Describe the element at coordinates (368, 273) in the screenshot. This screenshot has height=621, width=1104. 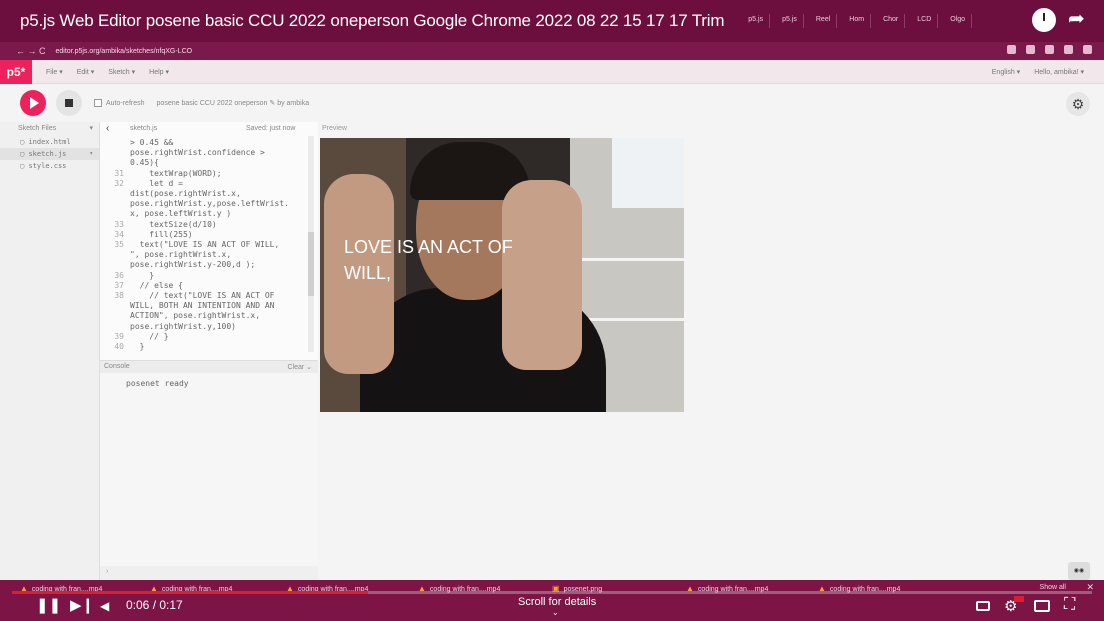
I see `overlay-line: WILL,` at that location.